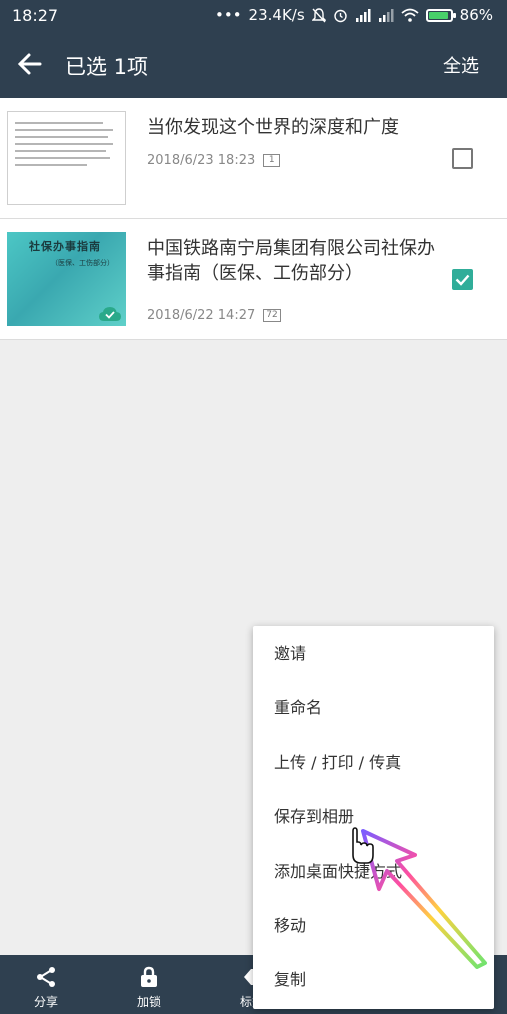  Describe the element at coordinates (373, 926) in the screenshot. I see `menu-item-move: 移动` at that location.